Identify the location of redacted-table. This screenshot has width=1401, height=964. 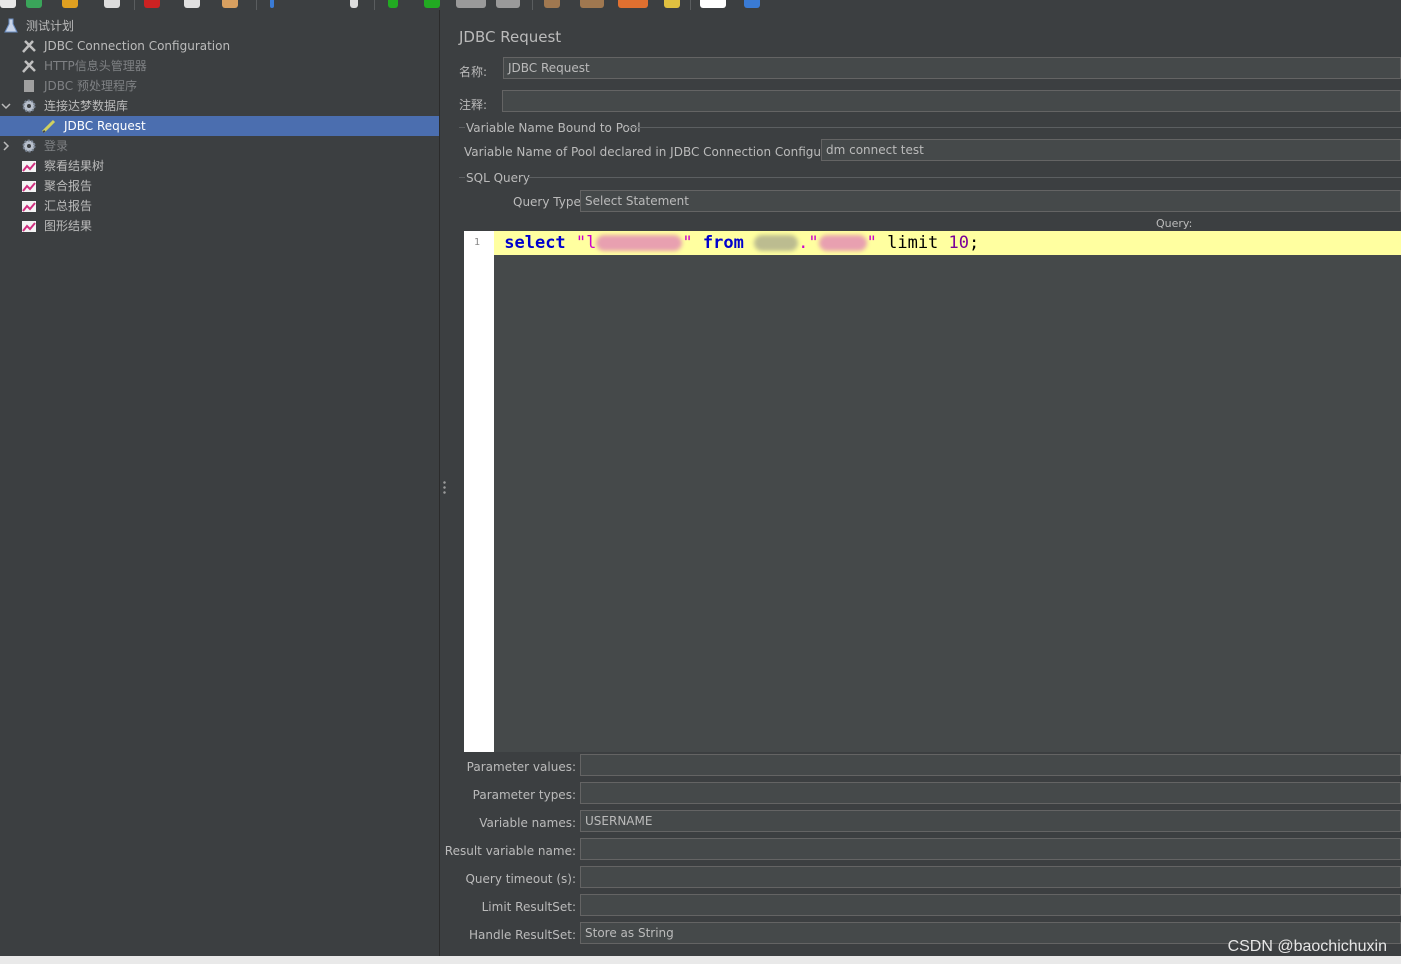
(842, 243).